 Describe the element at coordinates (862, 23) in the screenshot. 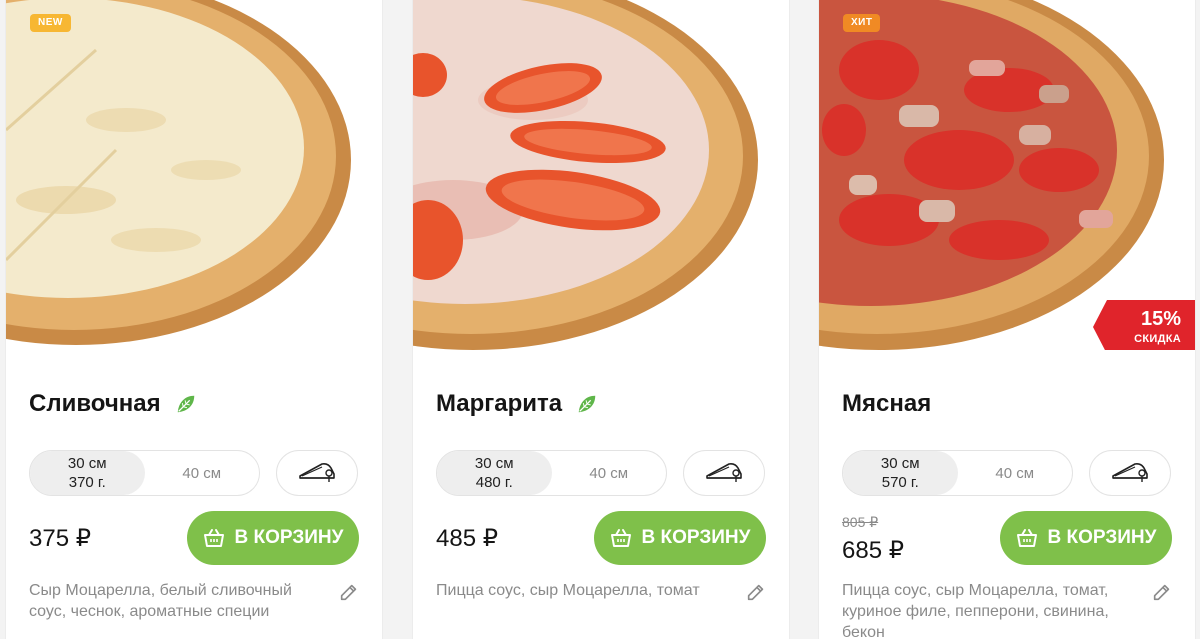

I see `hit-badge: ХИТ` at that location.